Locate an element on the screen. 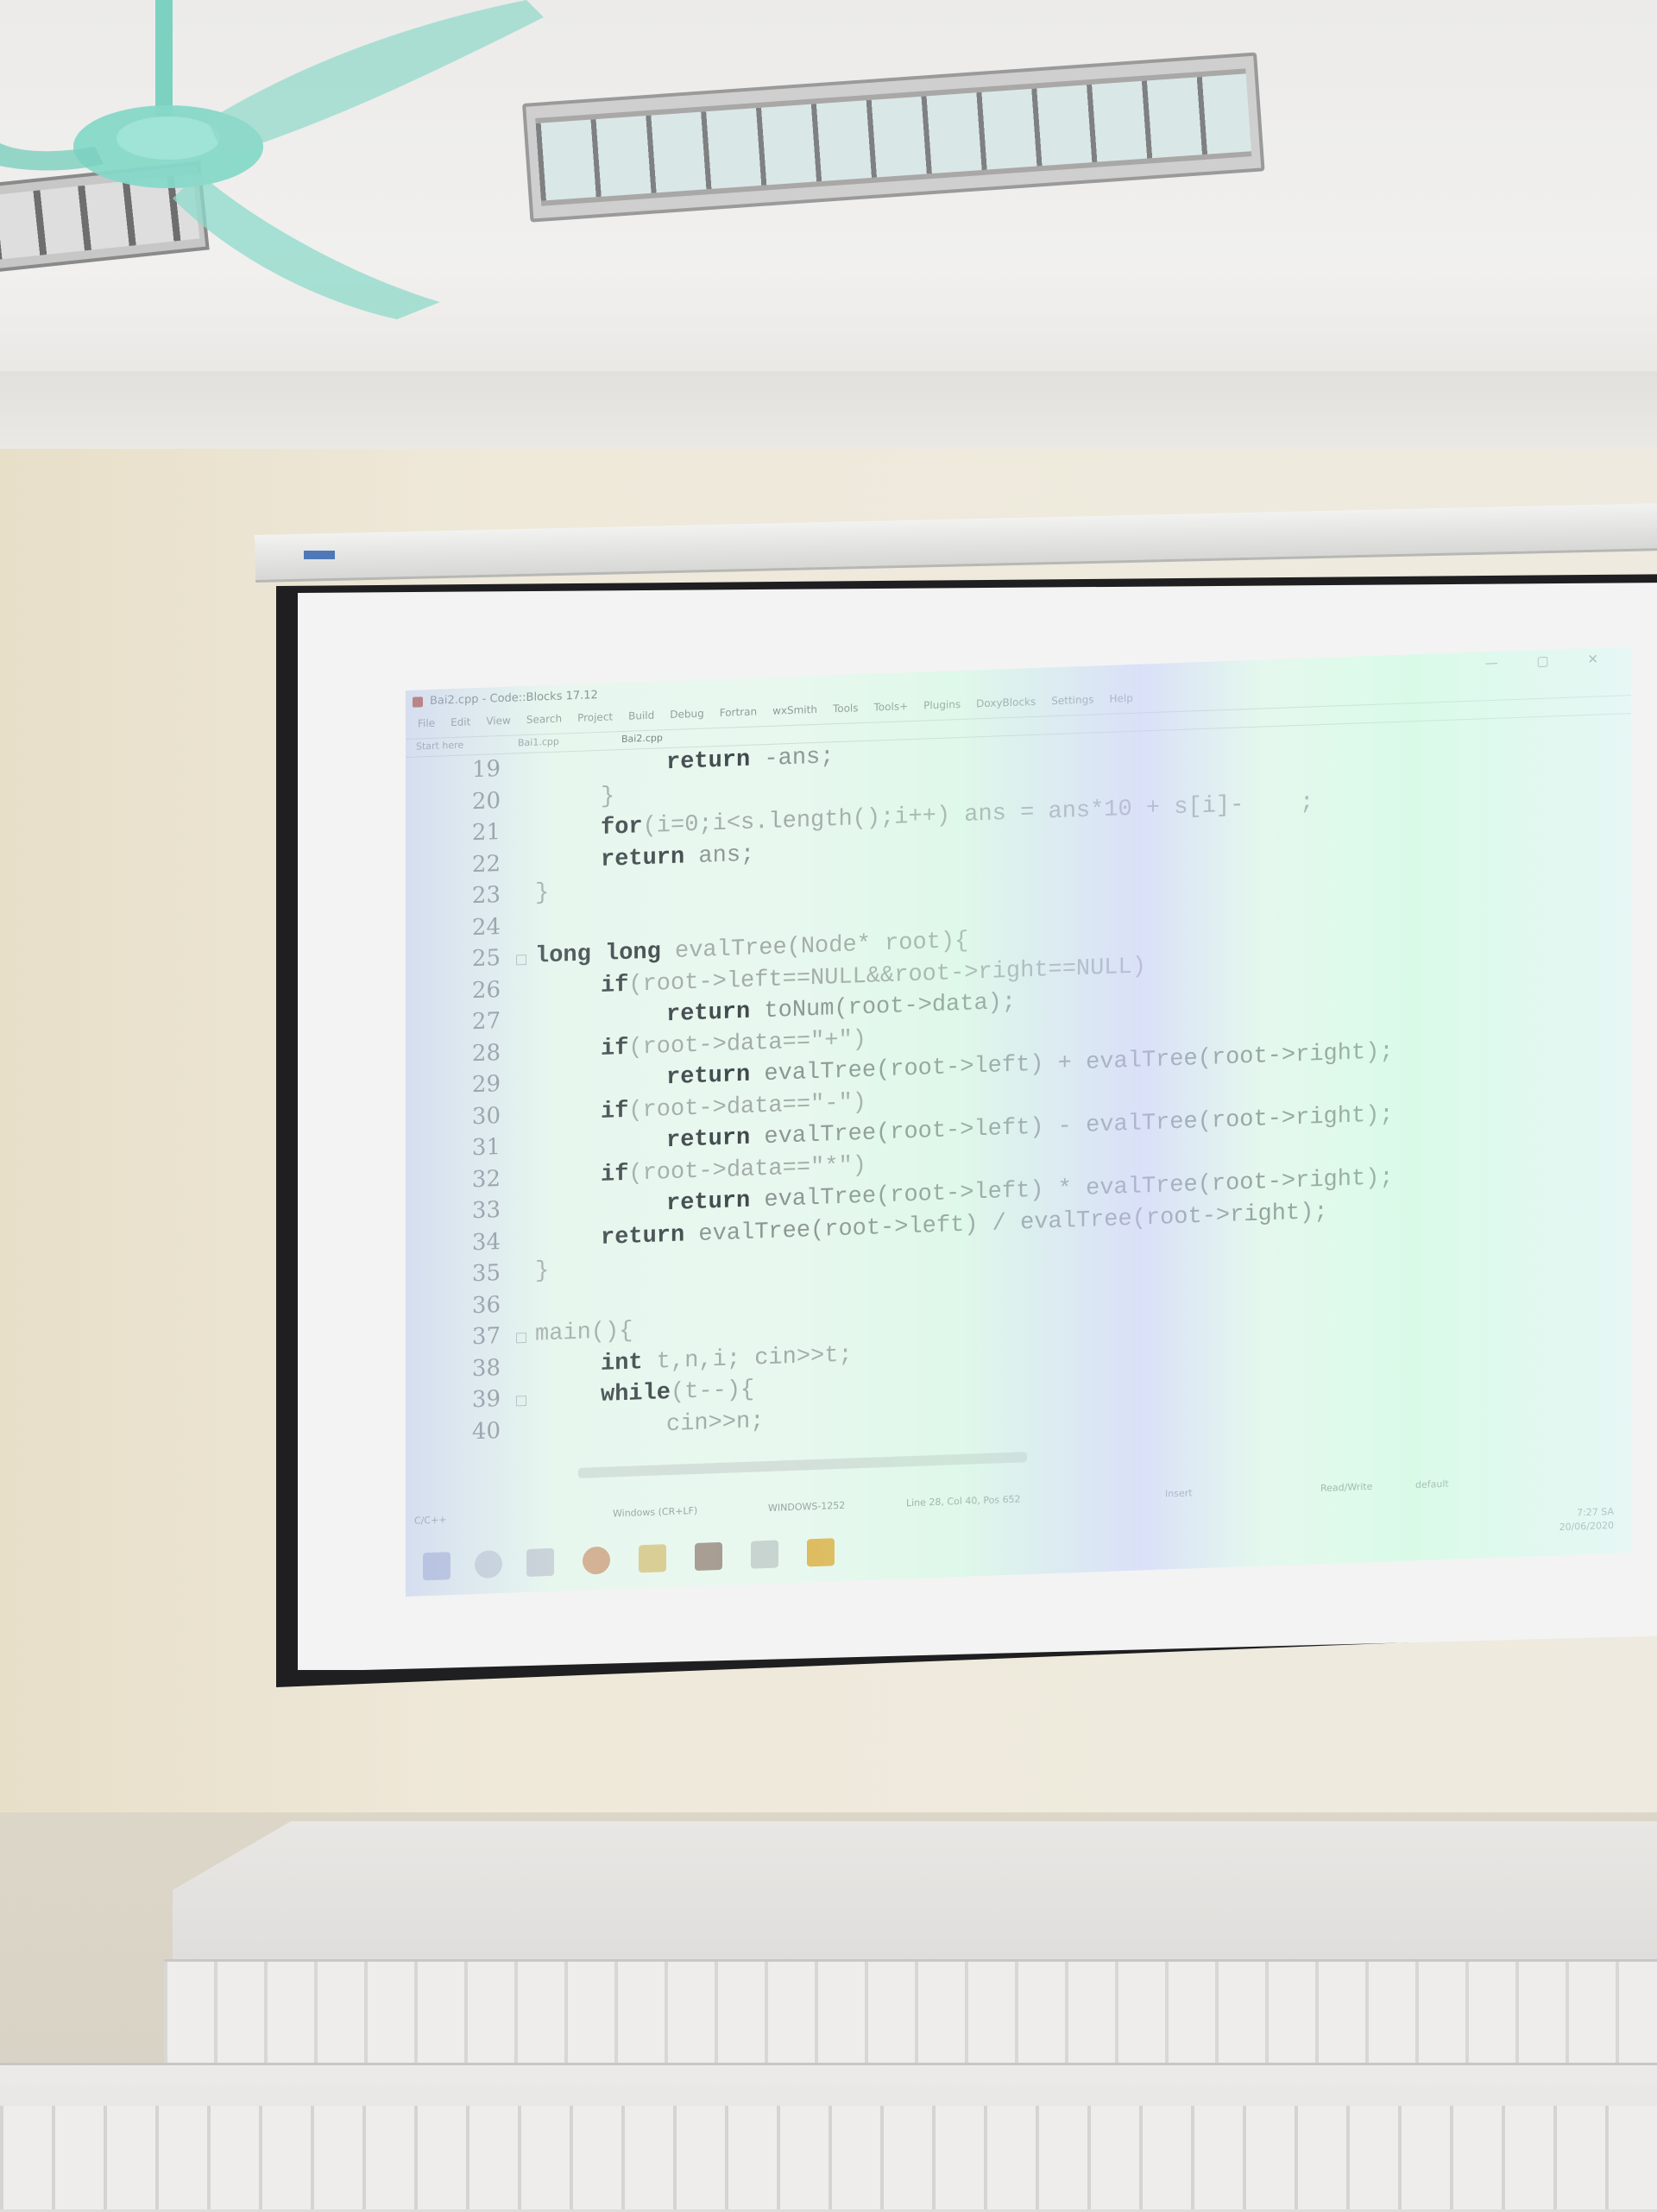  code-text: cin>>n; is located at coordinates (716, 1423).